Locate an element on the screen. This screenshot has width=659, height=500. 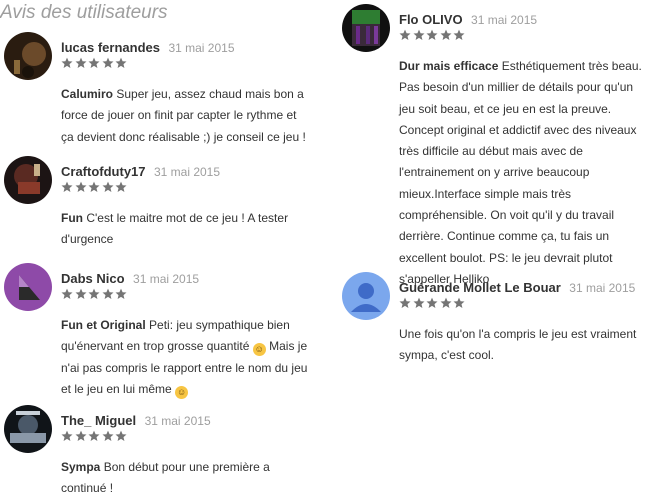
review-author: lucas fernandes is located at coordinates (110, 47).